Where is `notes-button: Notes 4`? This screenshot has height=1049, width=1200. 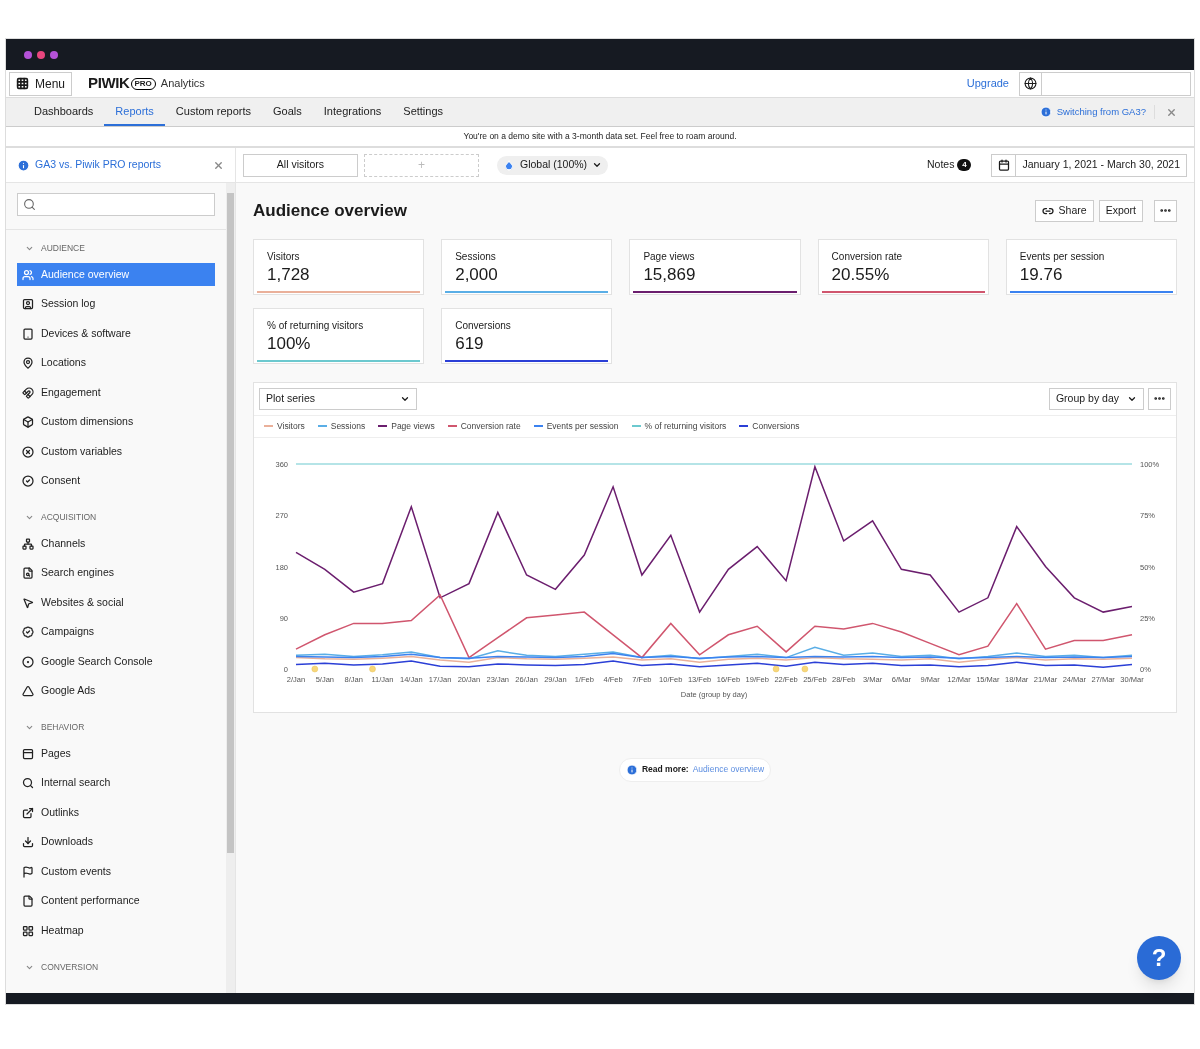 notes-button: Notes 4 is located at coordinates (949, 165).